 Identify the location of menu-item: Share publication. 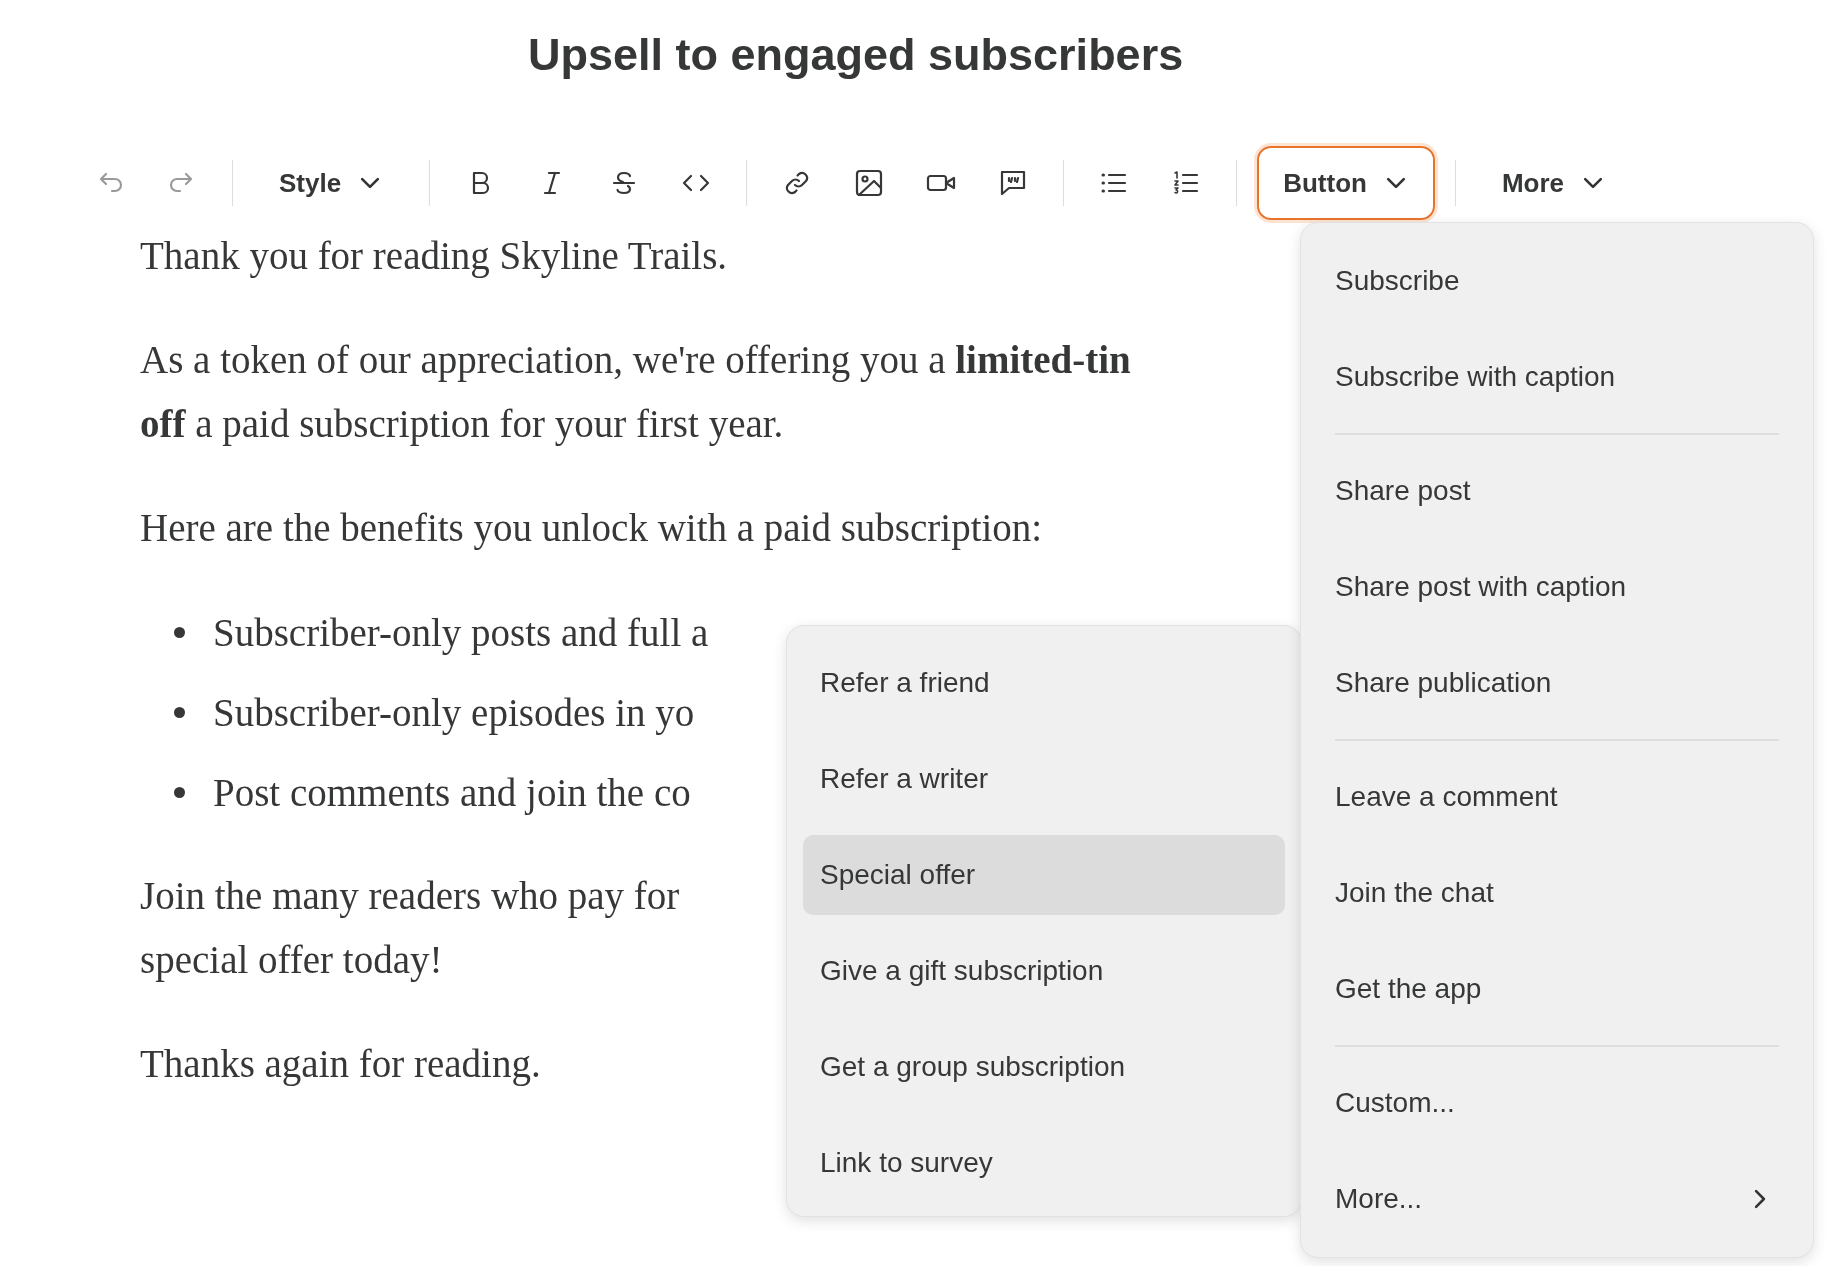
(1557, 683).